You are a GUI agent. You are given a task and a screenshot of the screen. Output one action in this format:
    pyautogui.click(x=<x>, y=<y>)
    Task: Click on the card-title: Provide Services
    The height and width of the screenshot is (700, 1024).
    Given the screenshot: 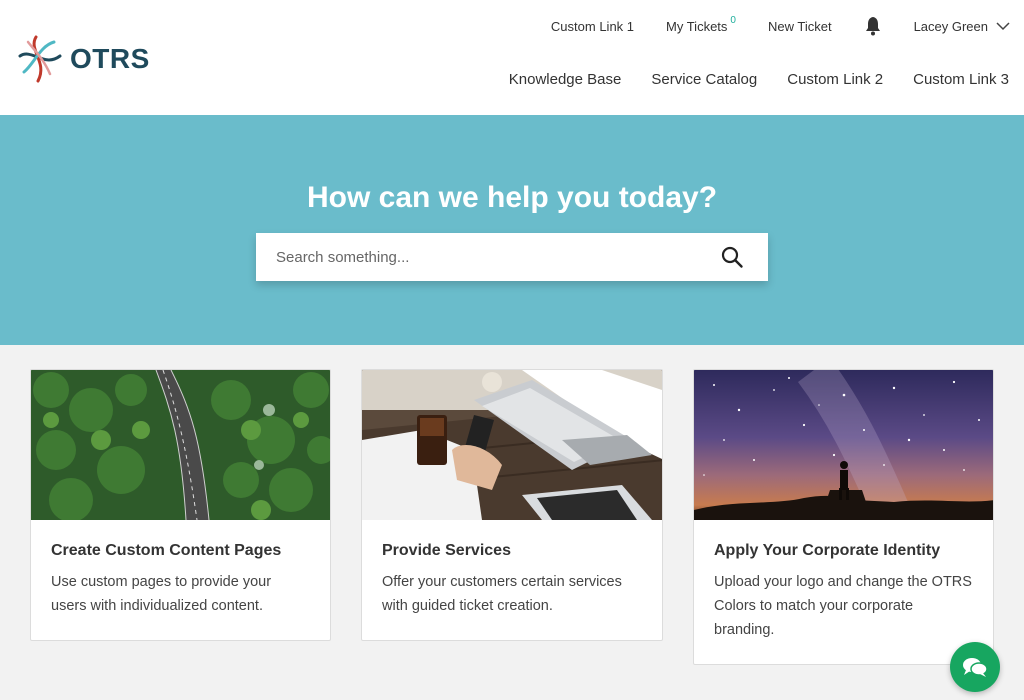 What is the action you would take?
    pyautogui.click(x=446, y=550)
    